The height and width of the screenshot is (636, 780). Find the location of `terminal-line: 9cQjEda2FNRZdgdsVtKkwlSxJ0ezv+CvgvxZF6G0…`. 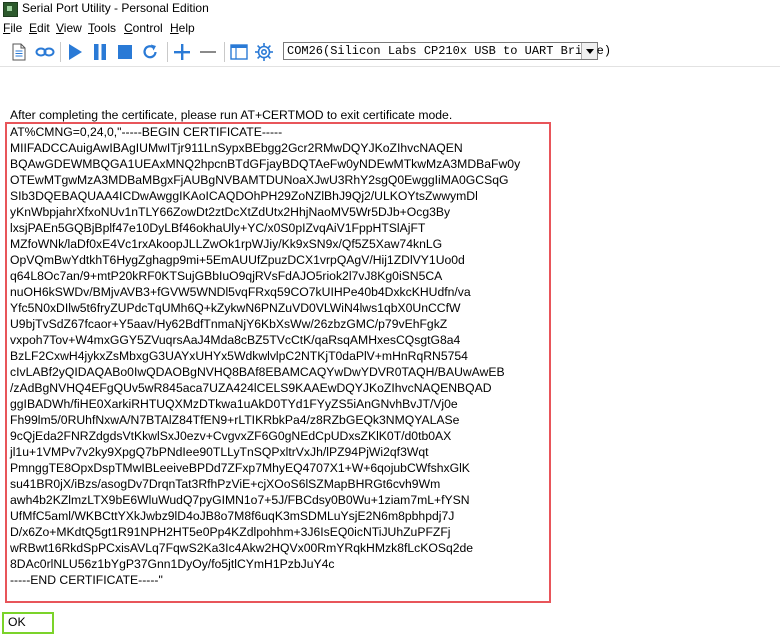

terminal-line: 9cQjEda2FNRZdgdsVtKkwlSxJ0ezv+CvgvxZF6G0… is located at coordinates (231, 436).